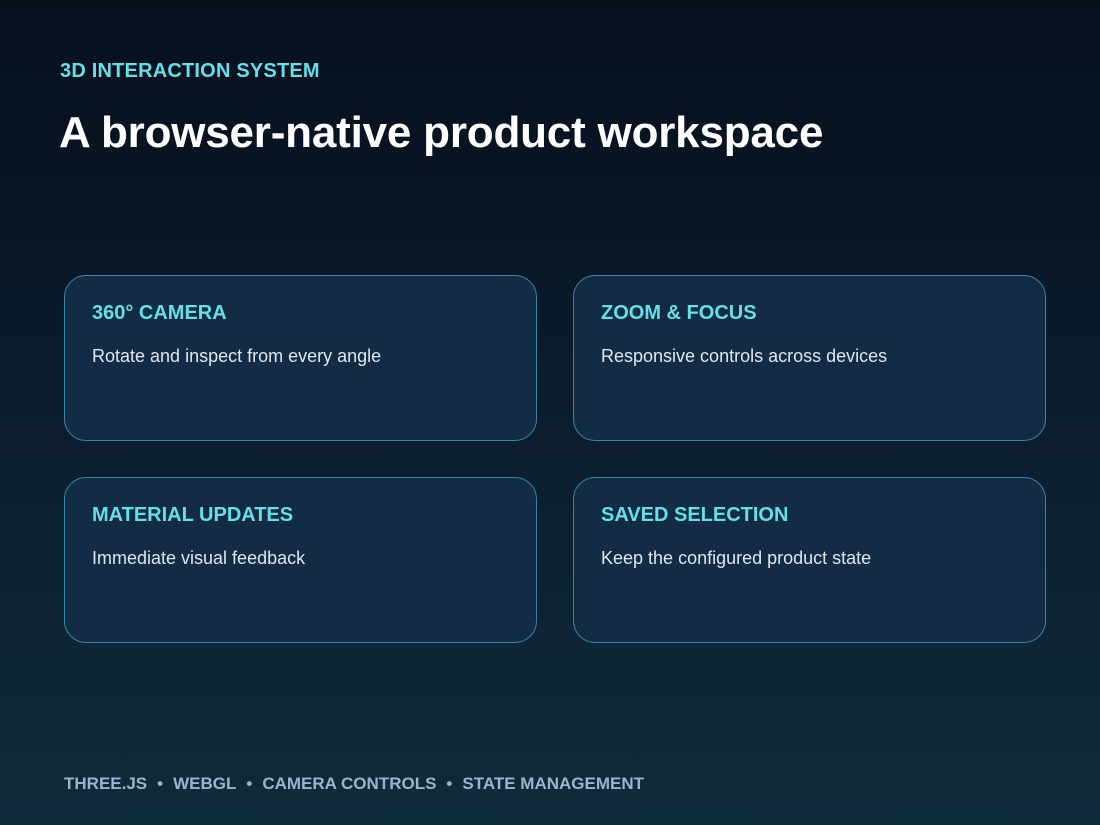  I want to click on tech-tag: THREE.JS, so click(106, 783).